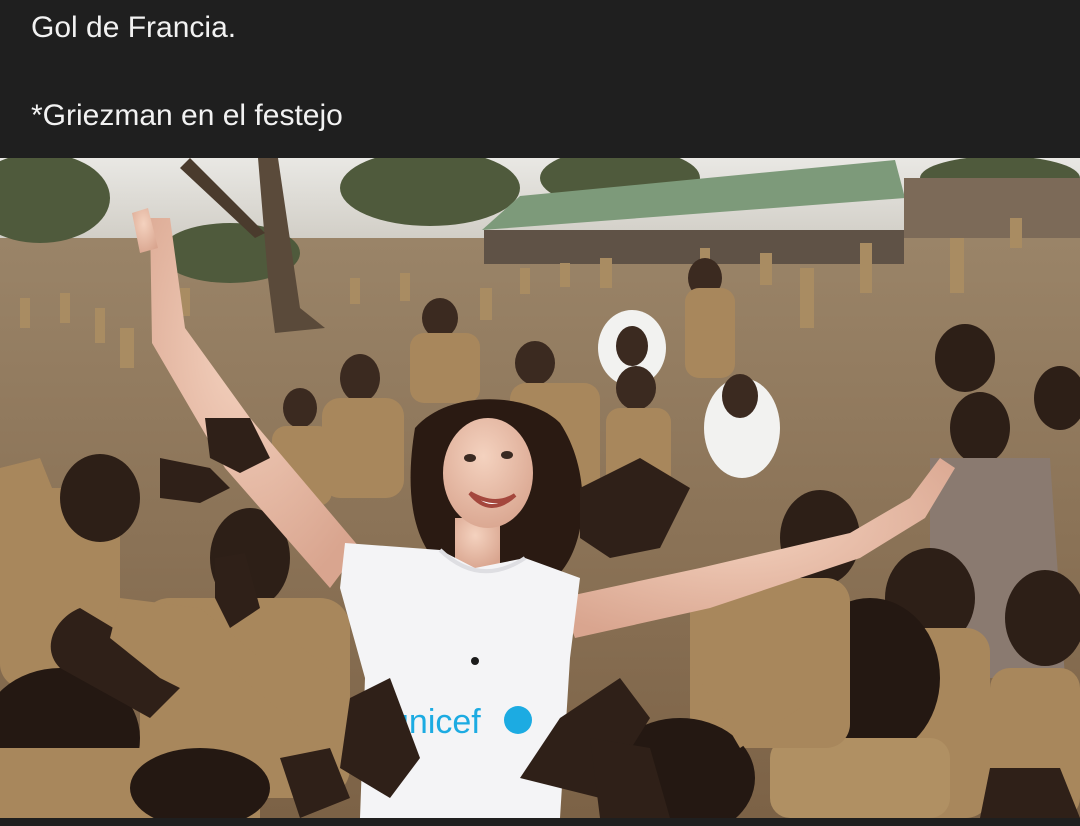 The image size is (1080, 826). Describe the element at coordinates (187, 115) in the screenshot. I see `caption-line-2: *Griezman en el festejo` at that location.